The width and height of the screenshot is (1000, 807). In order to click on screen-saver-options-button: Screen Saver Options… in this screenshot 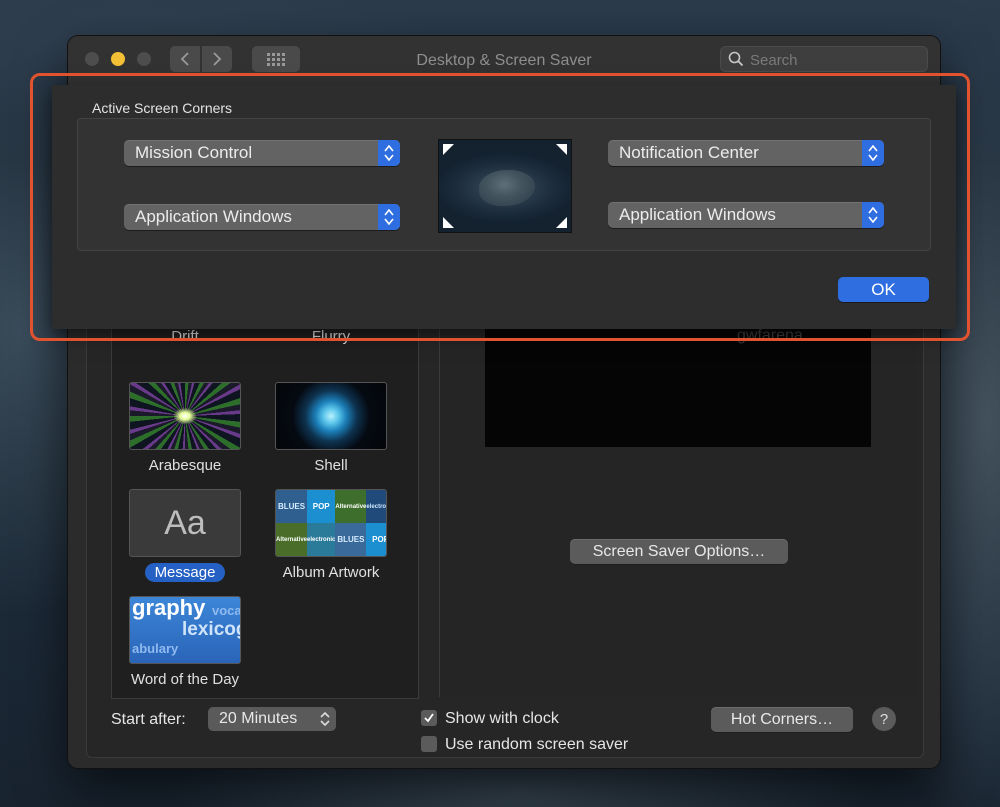, I will do `click(679, 551)`.